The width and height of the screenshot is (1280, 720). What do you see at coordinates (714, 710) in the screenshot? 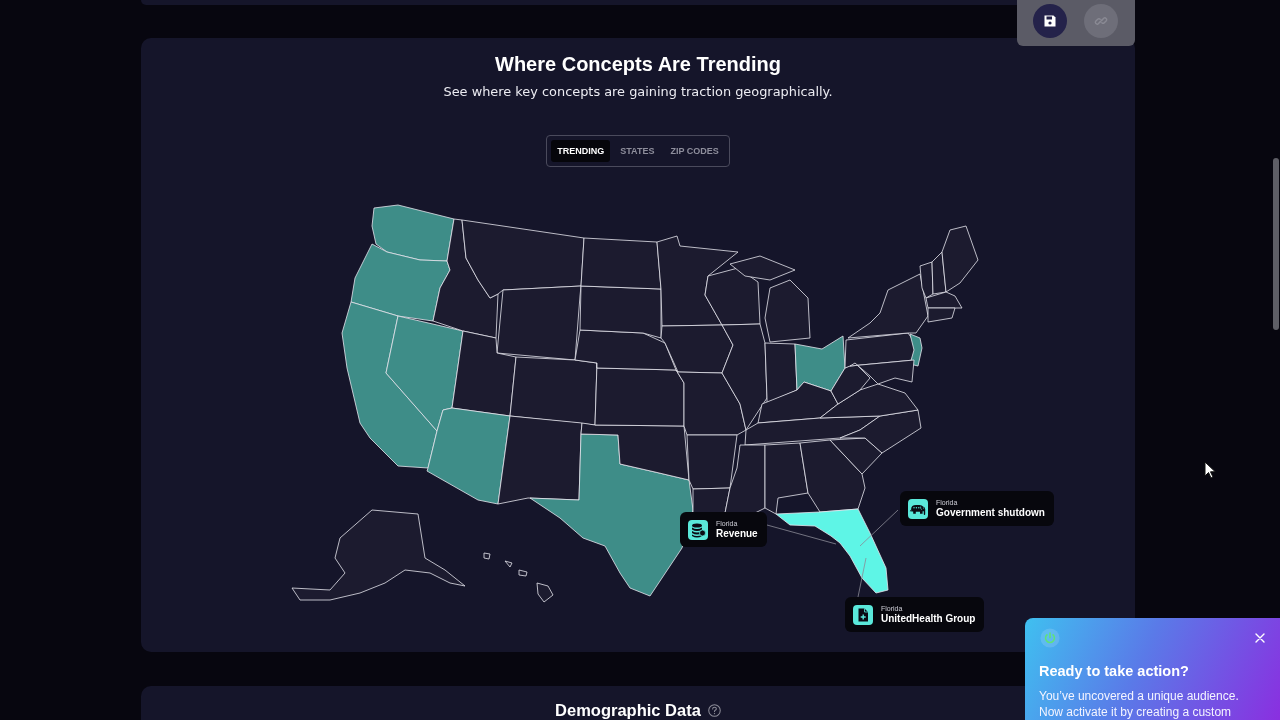
I see `help-icon` at bounding box center [714, 710].